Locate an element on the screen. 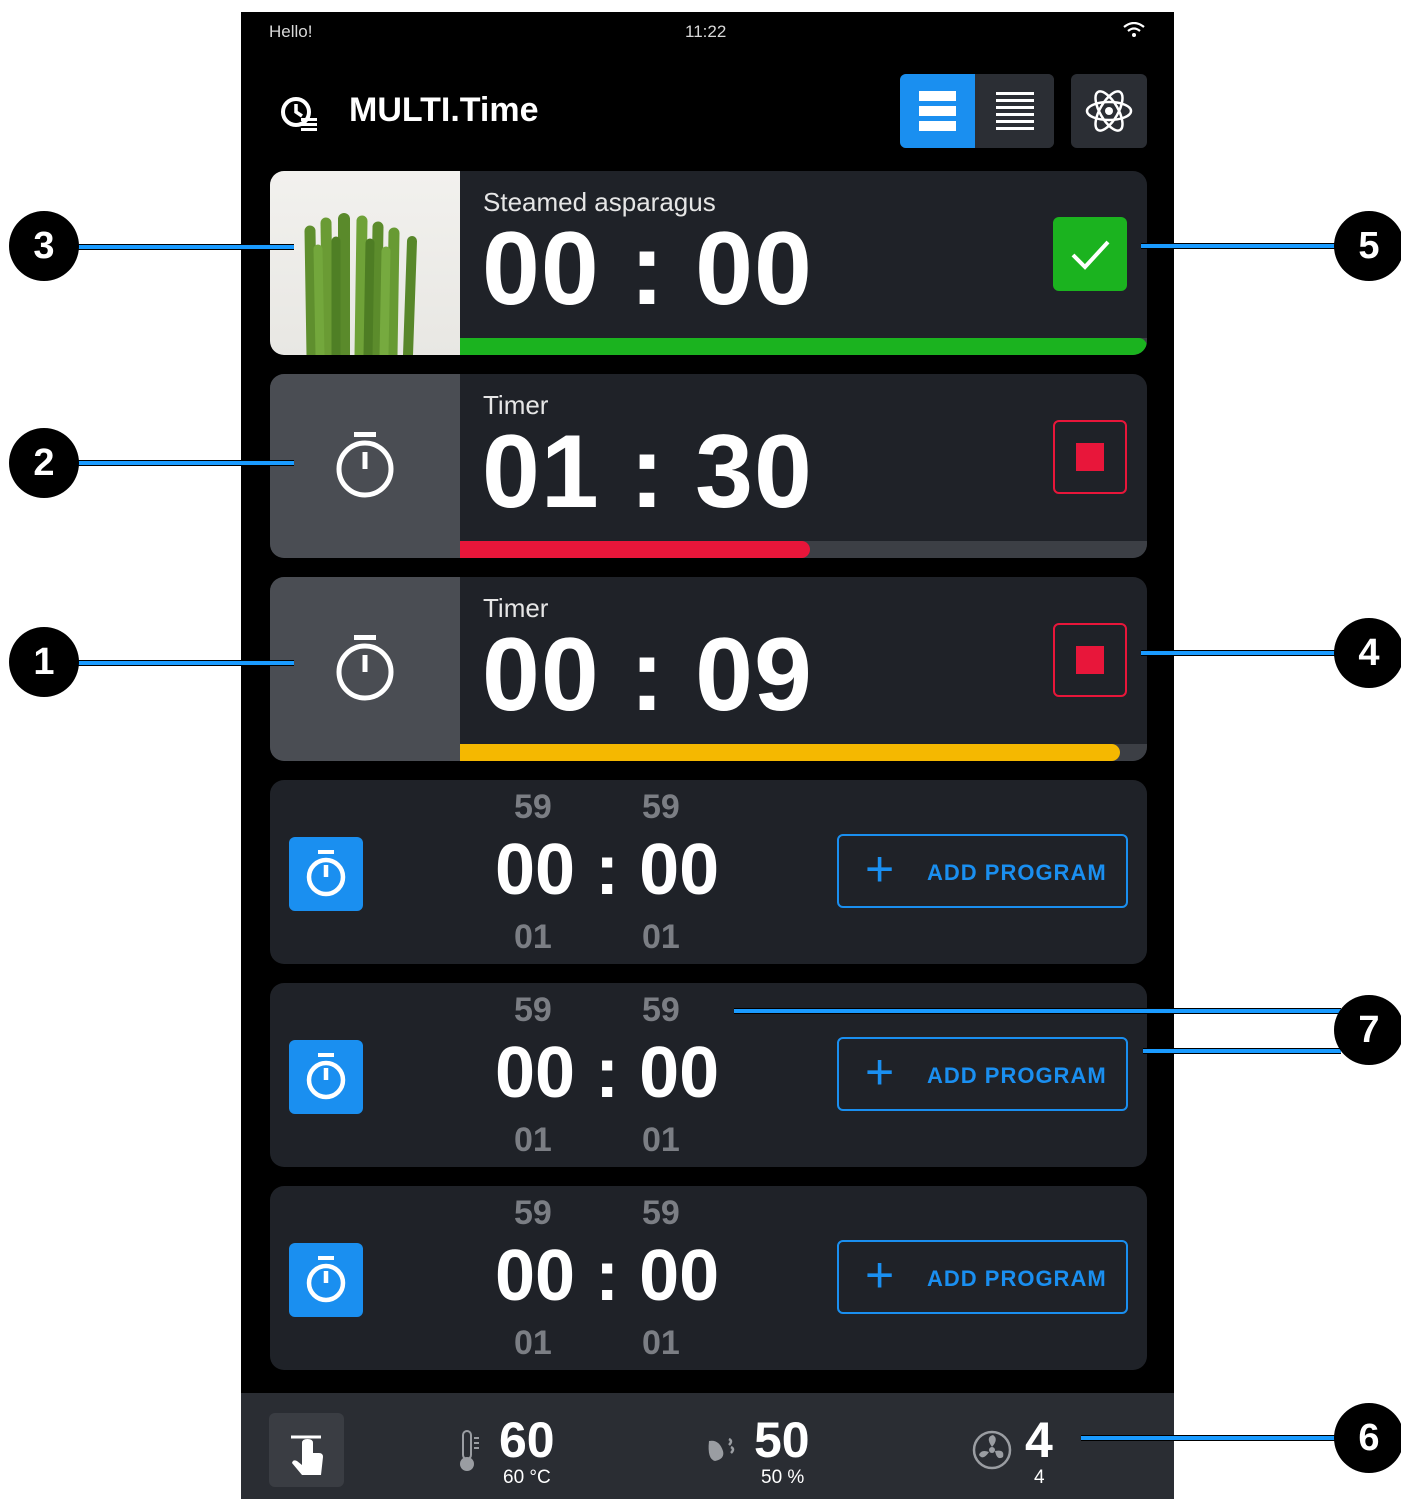 The height and width of the screenshot is (1499, 1401). compact-list-view-button is located at coordinates (1016, 111).